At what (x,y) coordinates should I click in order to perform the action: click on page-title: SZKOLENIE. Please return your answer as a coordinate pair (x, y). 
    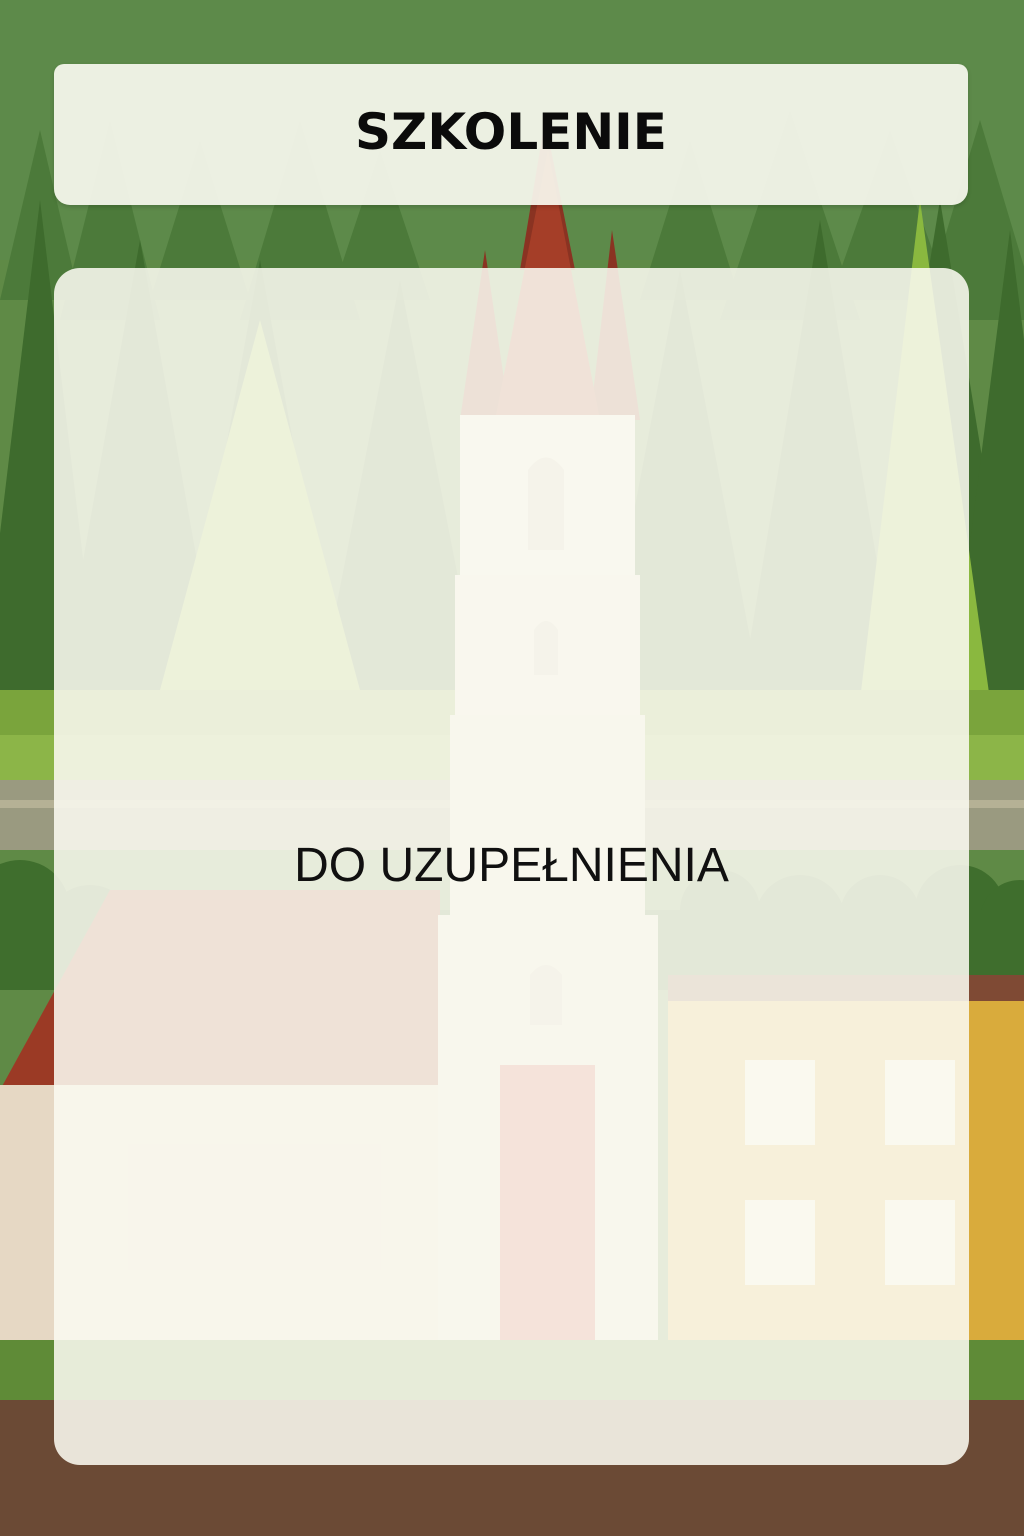
    Looking at the image, I should click on (511, 131).